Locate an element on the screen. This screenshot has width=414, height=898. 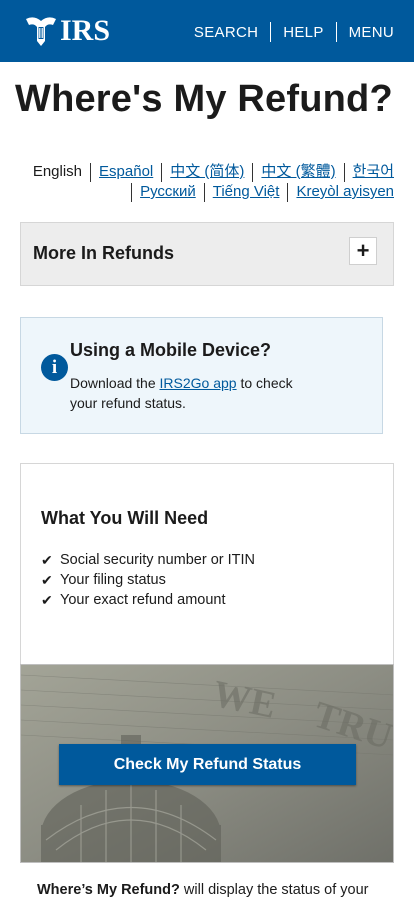
list-item: ✔ Your exact refund amount is located at coordinates (148, 600).